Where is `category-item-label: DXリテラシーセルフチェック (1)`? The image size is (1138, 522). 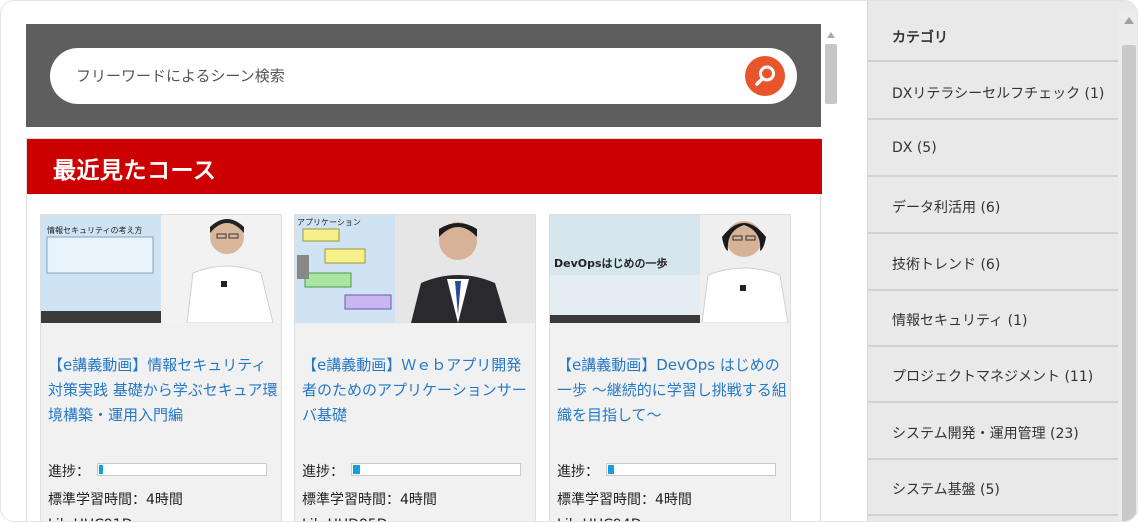 category-item-label: DXリテラシーセルフチェック (1) is located at coordinates (998, 94).